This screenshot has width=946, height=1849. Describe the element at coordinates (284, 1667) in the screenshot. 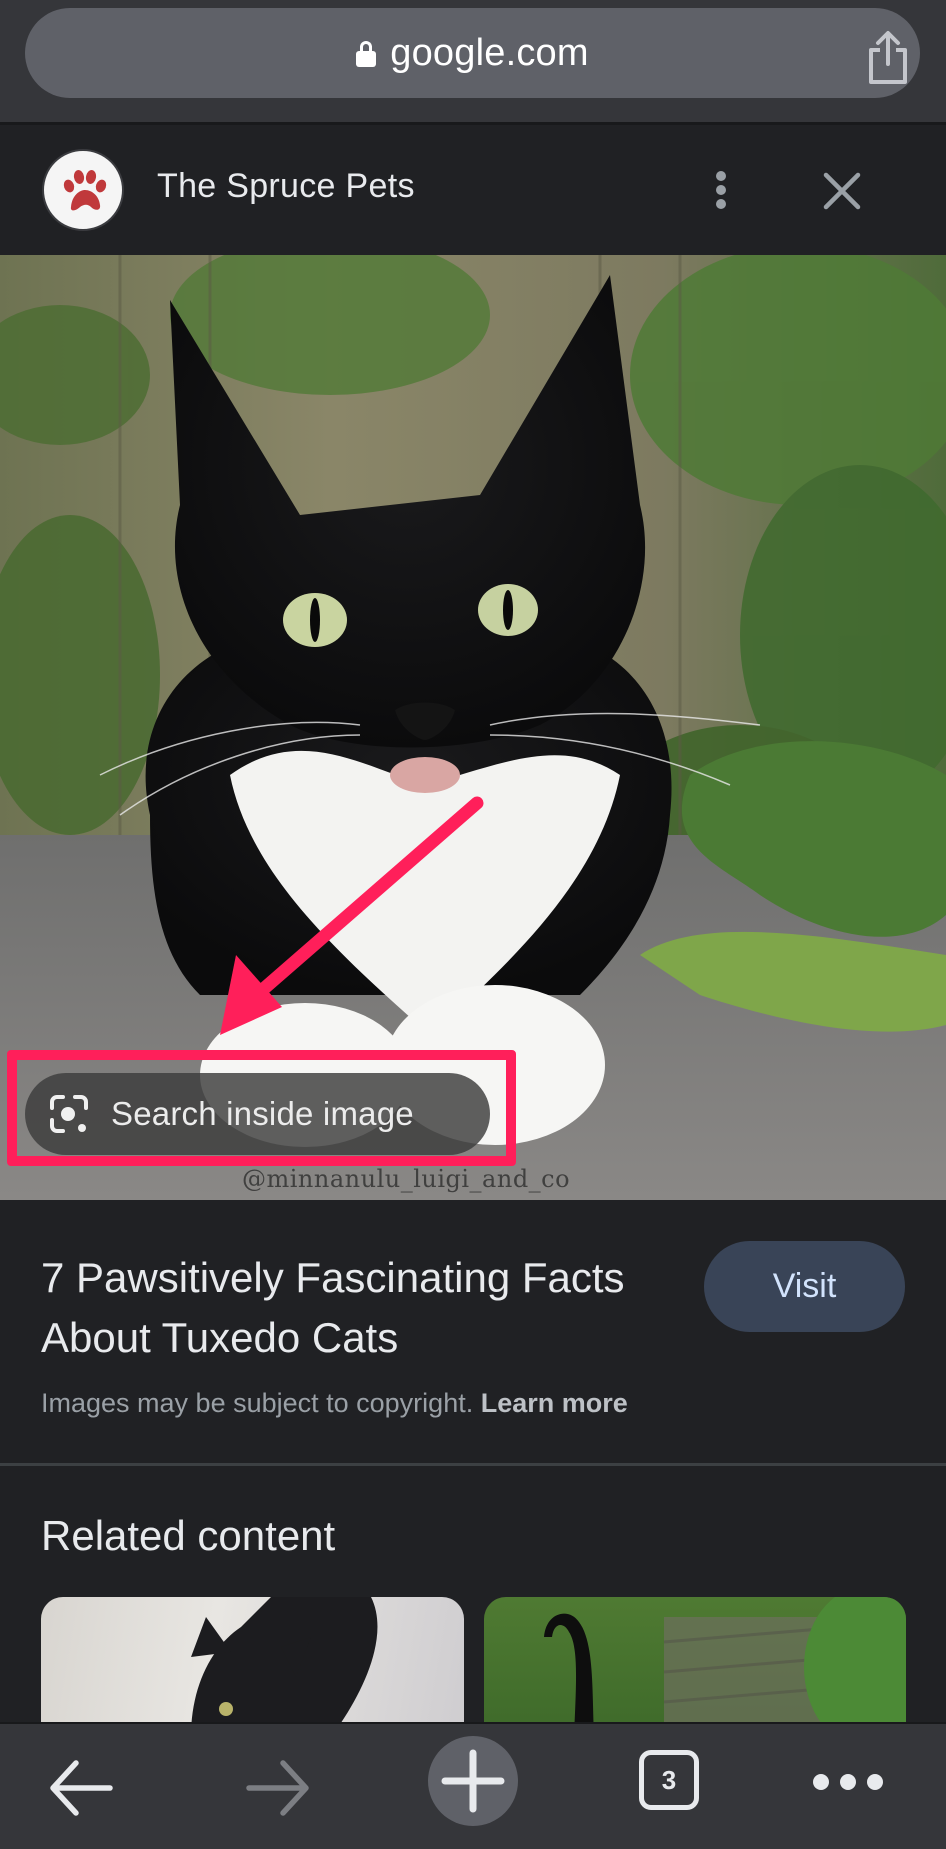

I see `related-thumbnail-cat` at that location.